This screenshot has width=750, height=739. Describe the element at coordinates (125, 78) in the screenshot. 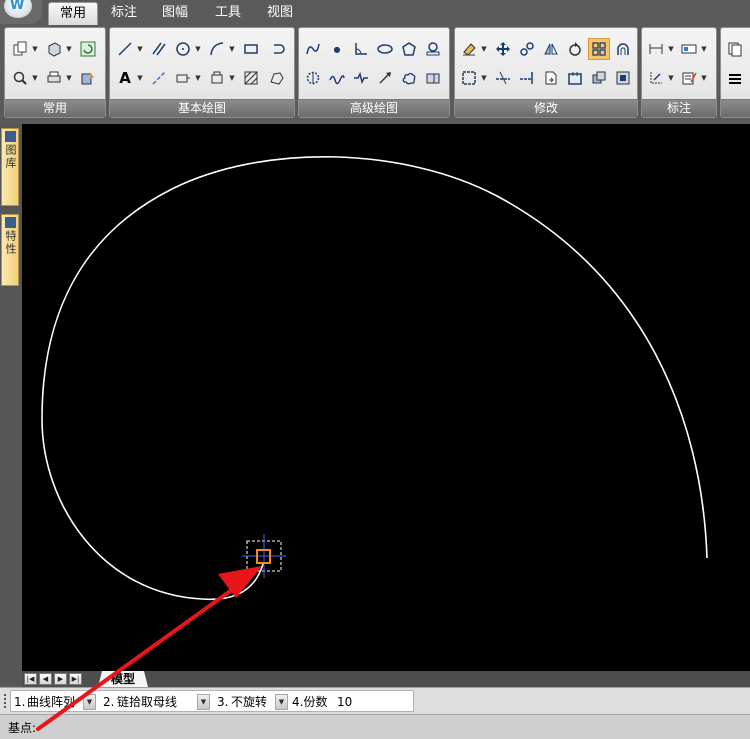

I see `text-icon: A` at that location.